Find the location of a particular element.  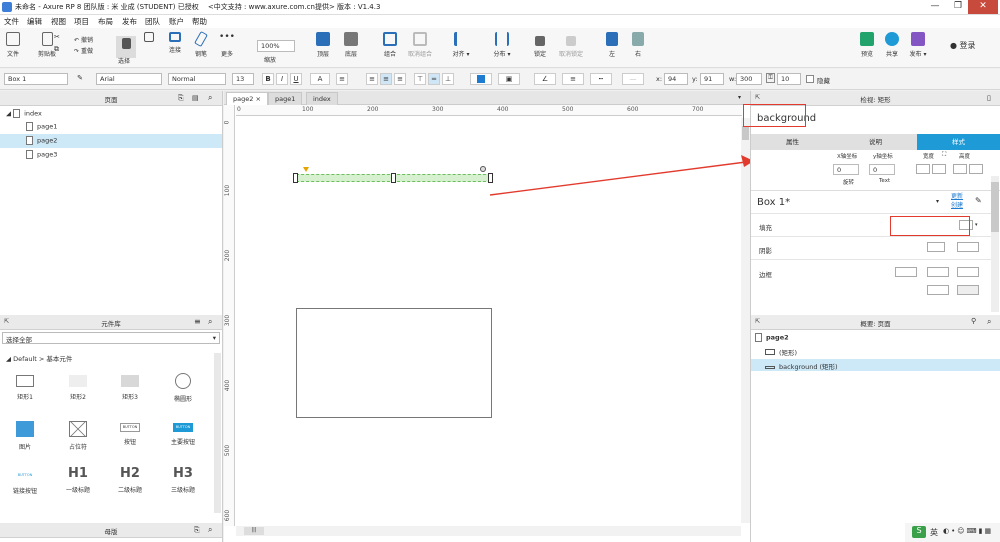

font-size-select: 13 is located at coordinates (243, 79).